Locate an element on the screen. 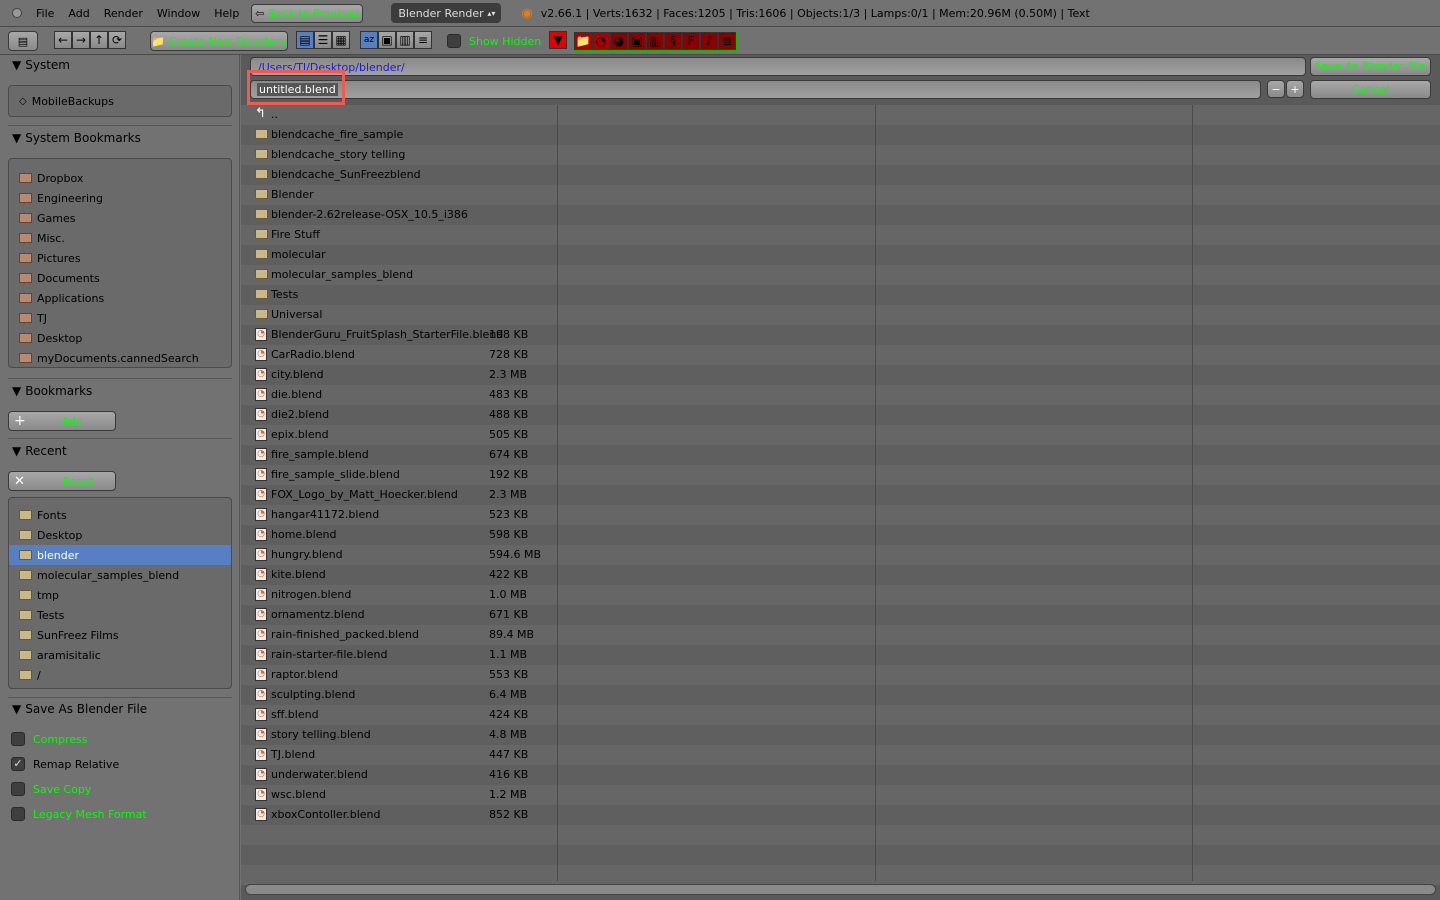 This screenshot has width=1440, height=900. file-row: ◔ nitrogen.blend 1.0 MB is located at coordinates (840, 595).